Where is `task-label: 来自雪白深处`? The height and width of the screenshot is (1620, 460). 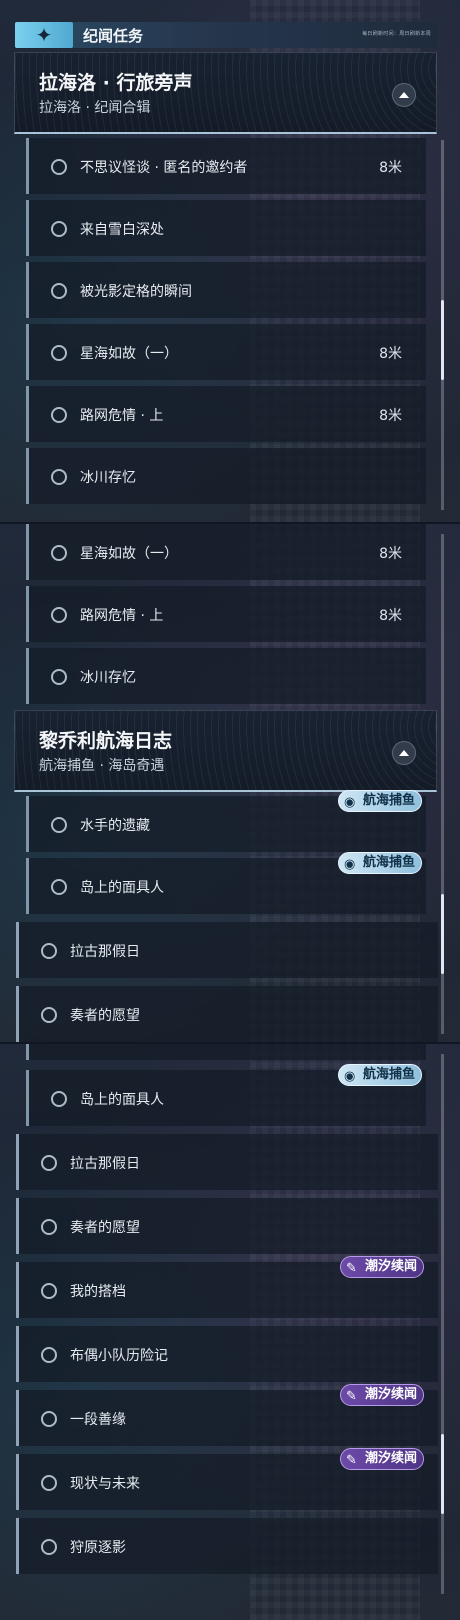
task-label: 来自雪白深处 is located at coordinates (122, 230).